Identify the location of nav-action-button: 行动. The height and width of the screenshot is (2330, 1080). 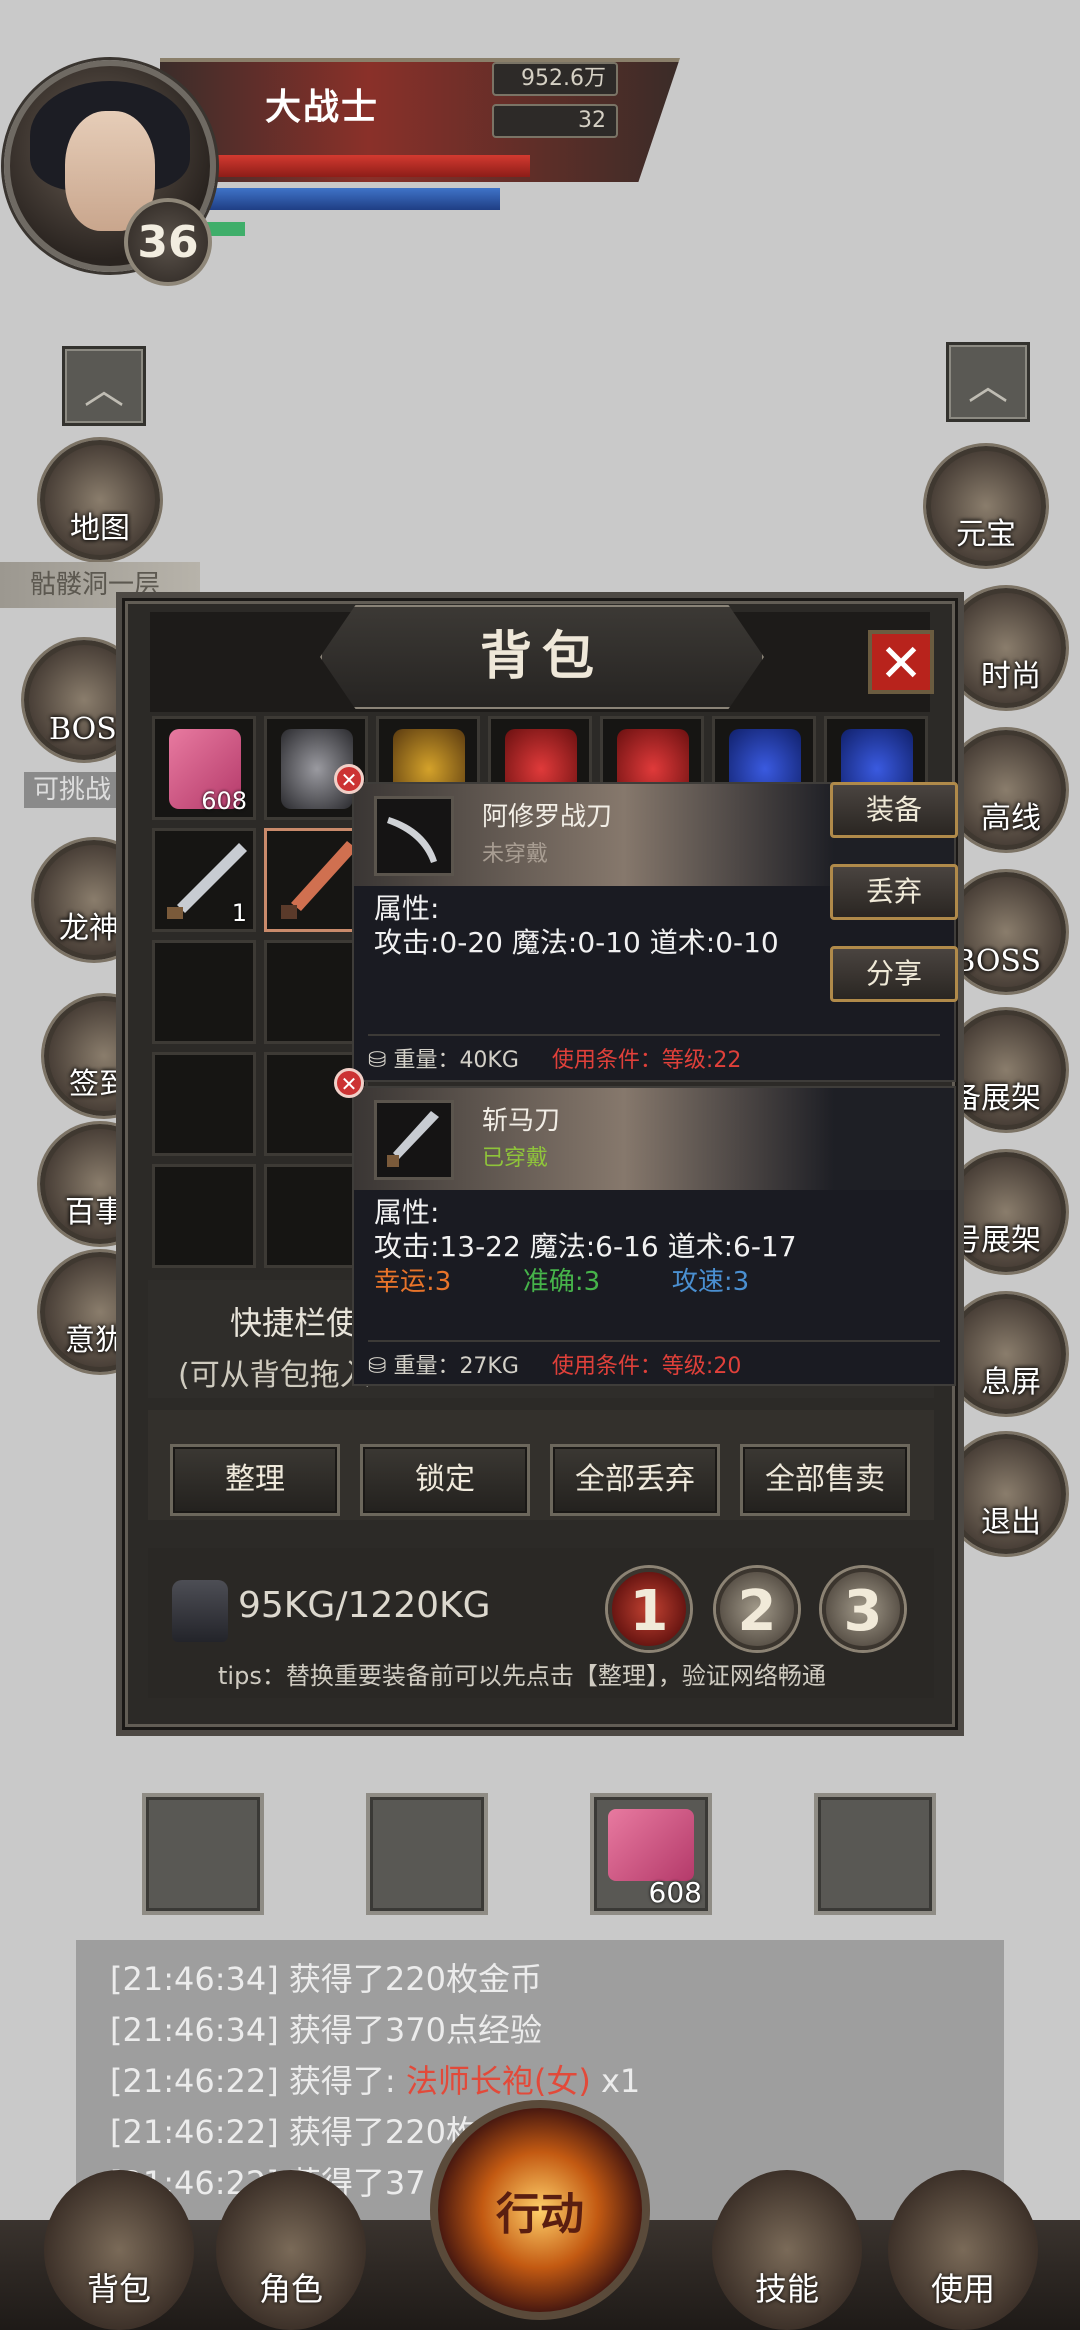
(540, 2210).